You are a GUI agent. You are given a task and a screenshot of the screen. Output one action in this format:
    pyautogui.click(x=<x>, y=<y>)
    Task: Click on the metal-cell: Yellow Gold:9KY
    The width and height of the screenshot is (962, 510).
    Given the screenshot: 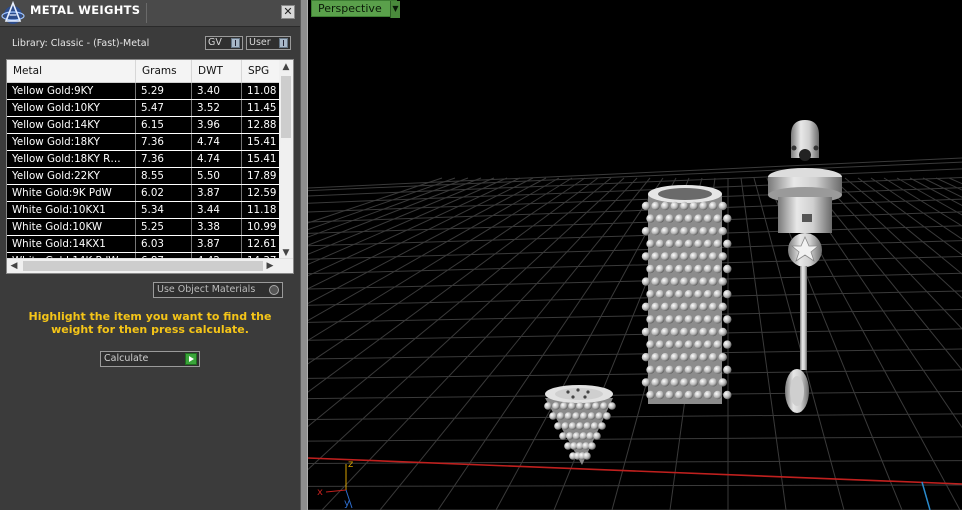 What is the action you would take?
    pyautogui.click(x=71, y=91)
    